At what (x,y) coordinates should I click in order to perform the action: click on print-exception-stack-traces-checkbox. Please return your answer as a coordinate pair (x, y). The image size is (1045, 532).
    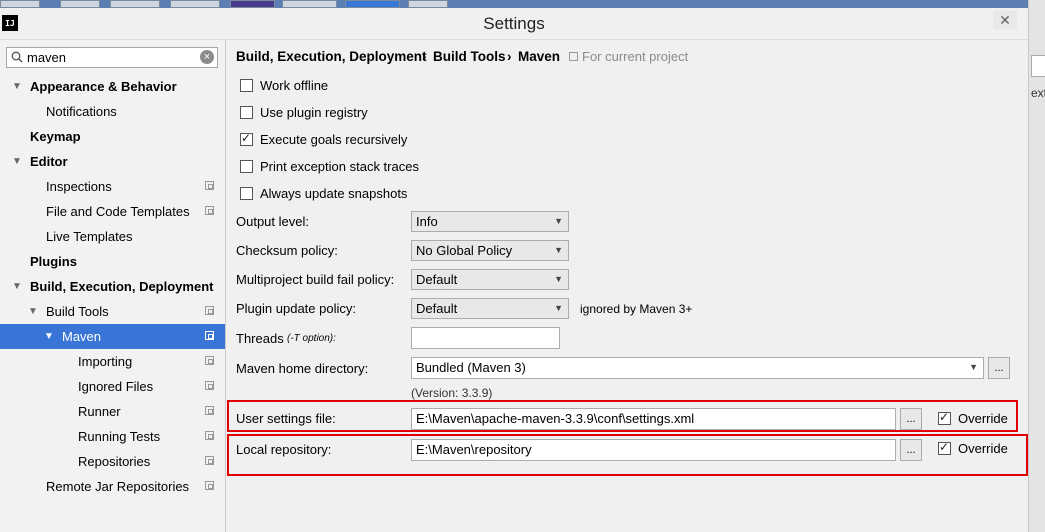
    Looking at the image, I should click on (246, 166).